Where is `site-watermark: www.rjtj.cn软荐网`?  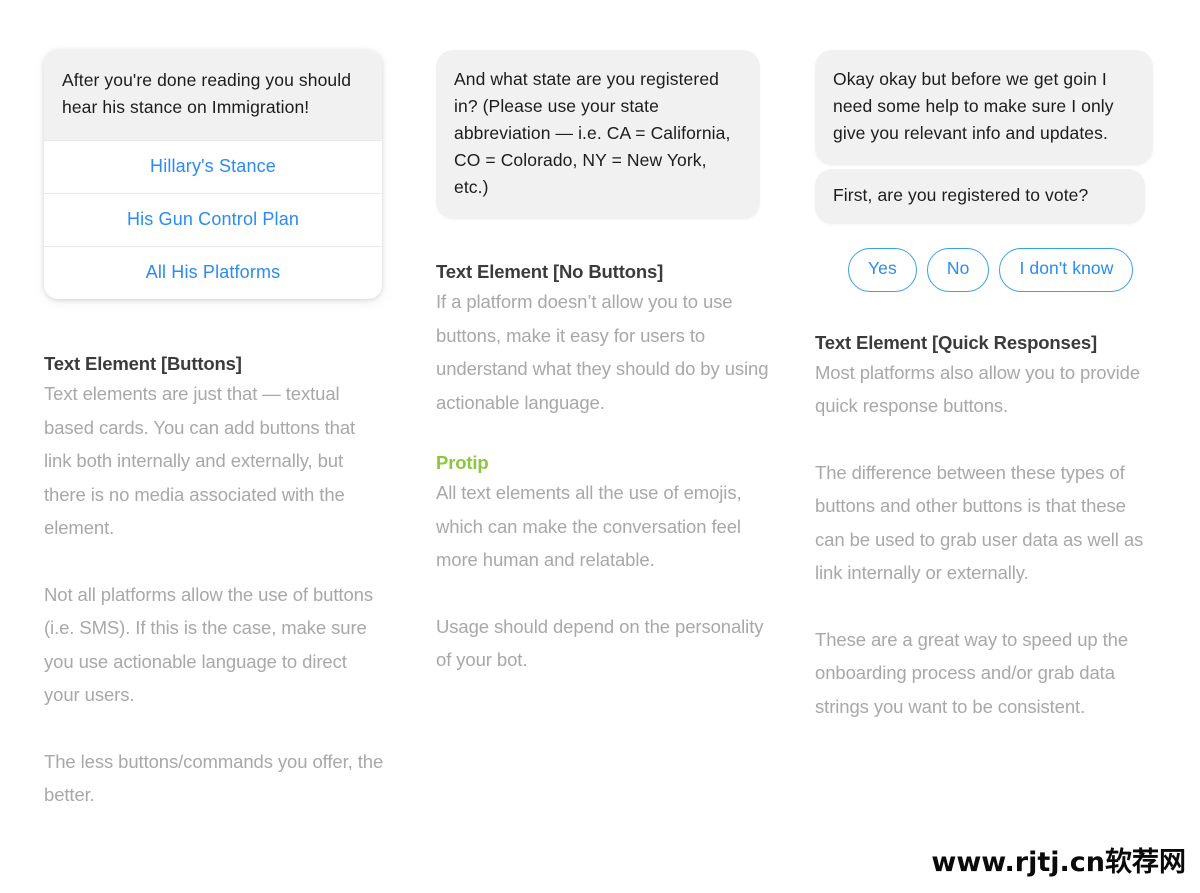 site-watermark: www.rjtj.cn软荐网 is located at coordinates (1058, 862).